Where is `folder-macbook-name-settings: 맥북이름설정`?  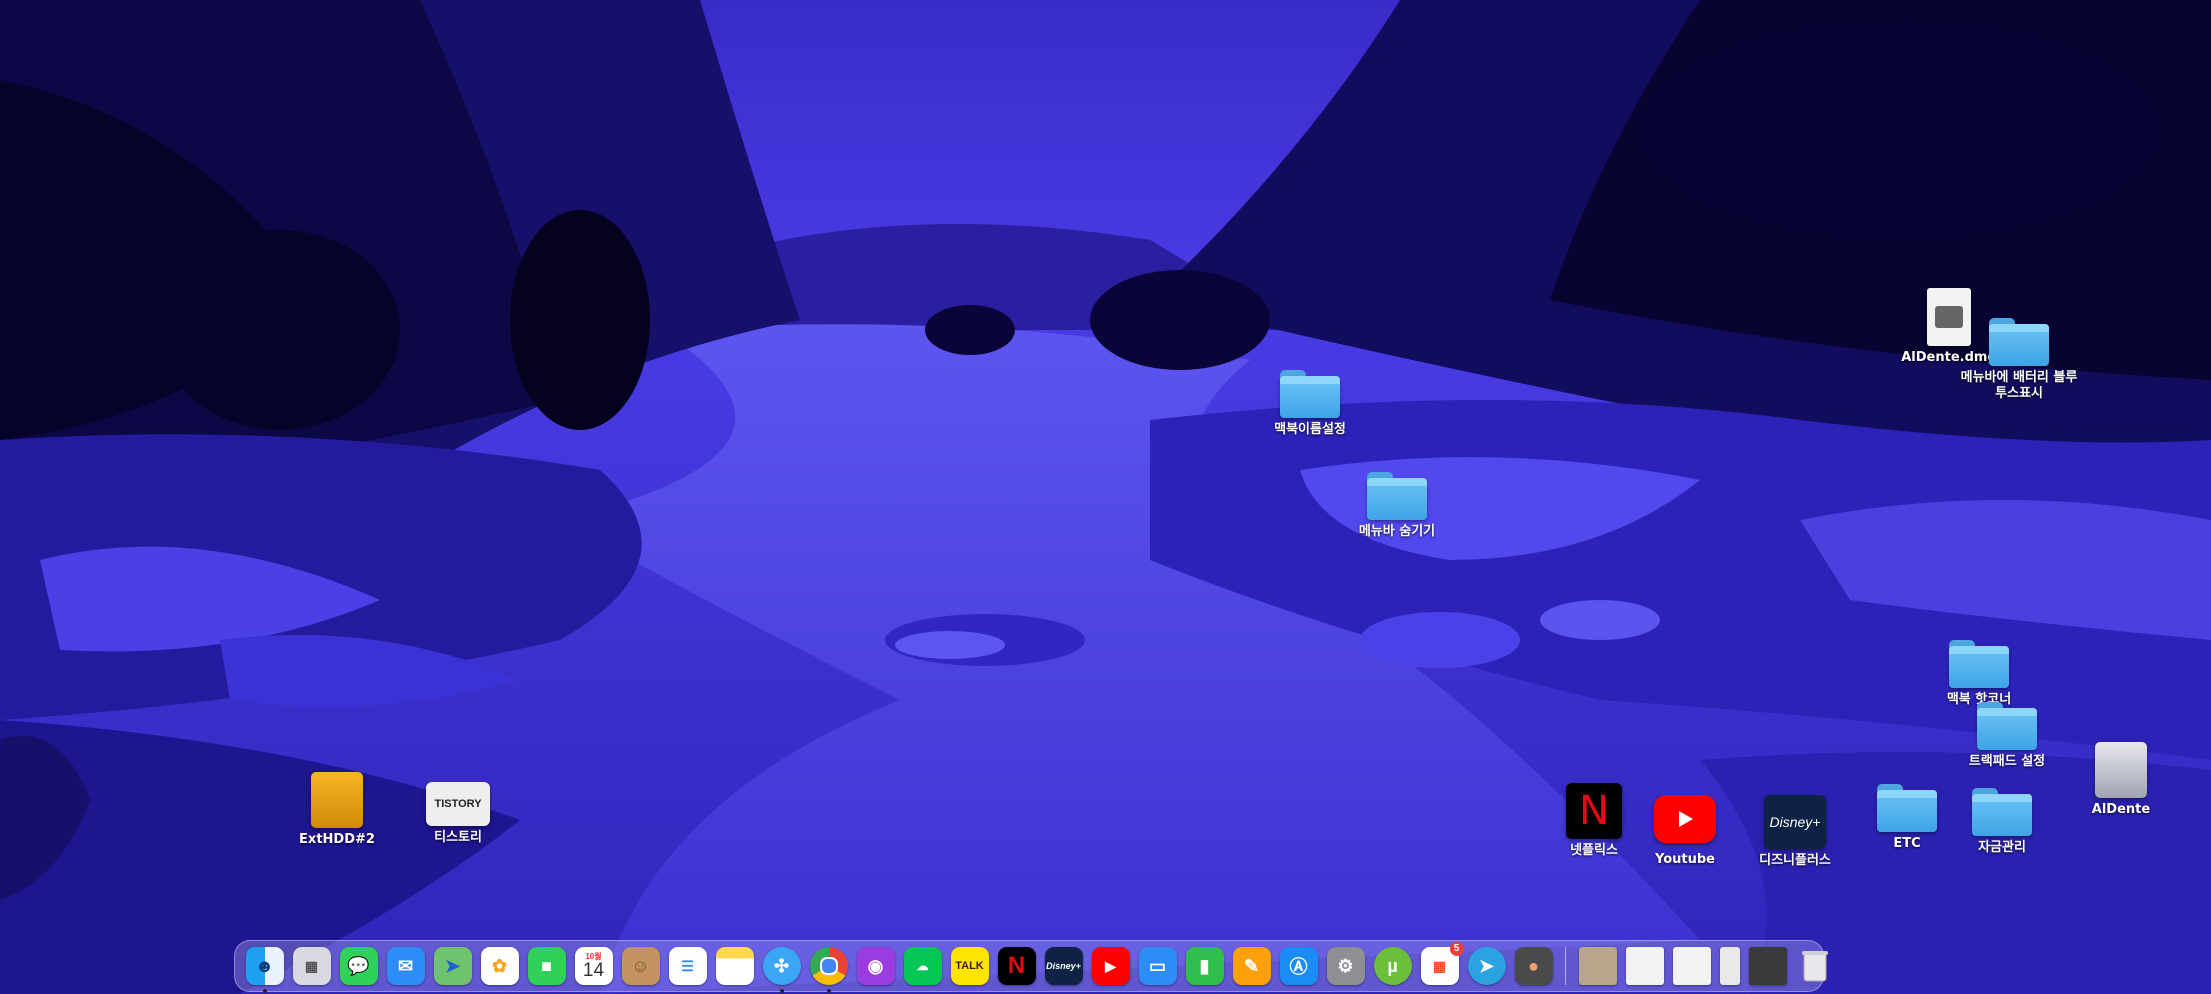 folder-macbook-name-settings: 맥북이름설정 is located at coordinates (1310, 404).